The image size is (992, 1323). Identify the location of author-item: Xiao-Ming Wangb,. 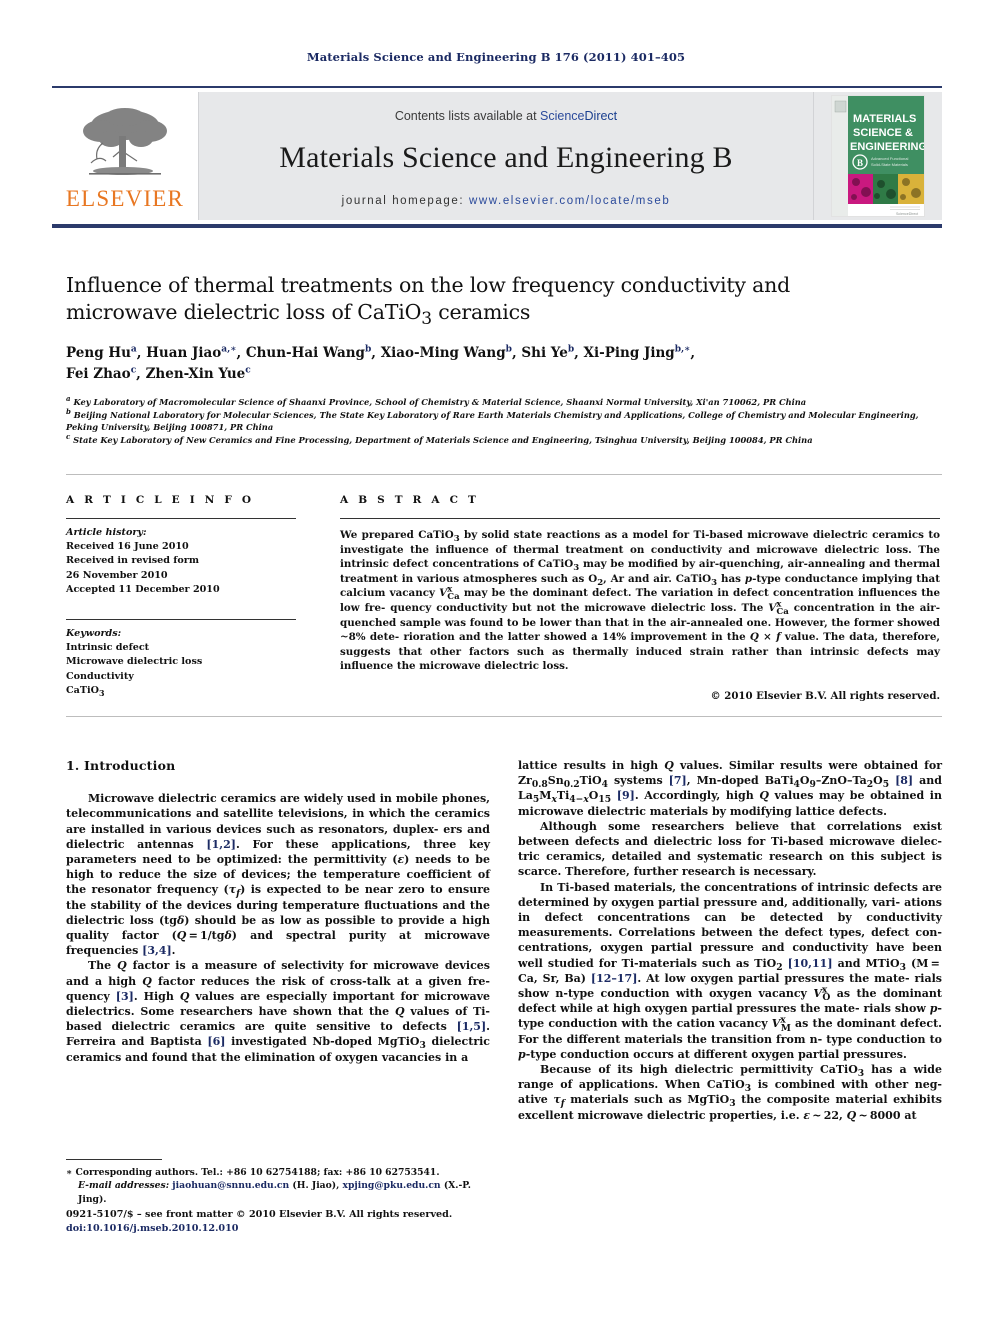
(451, 352).